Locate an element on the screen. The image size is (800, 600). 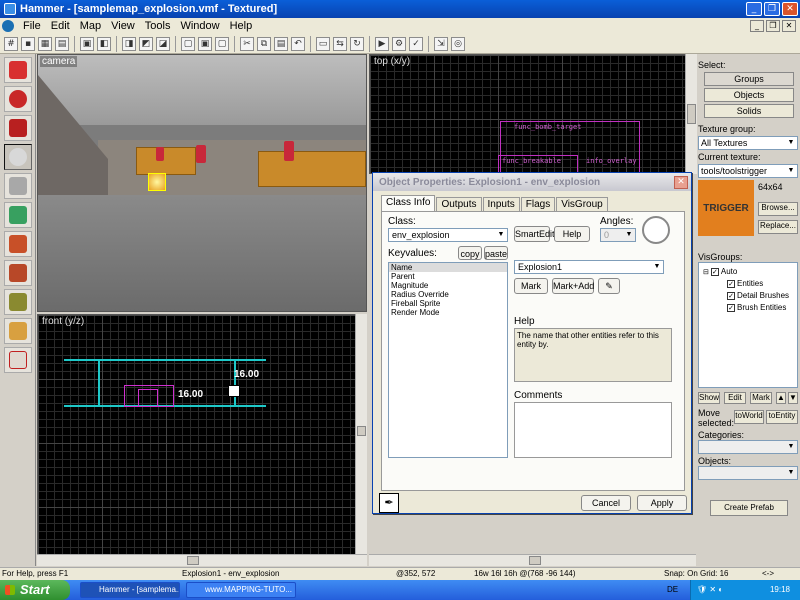
mdi-close-button: ✕ is located at coordinates (789, 26).